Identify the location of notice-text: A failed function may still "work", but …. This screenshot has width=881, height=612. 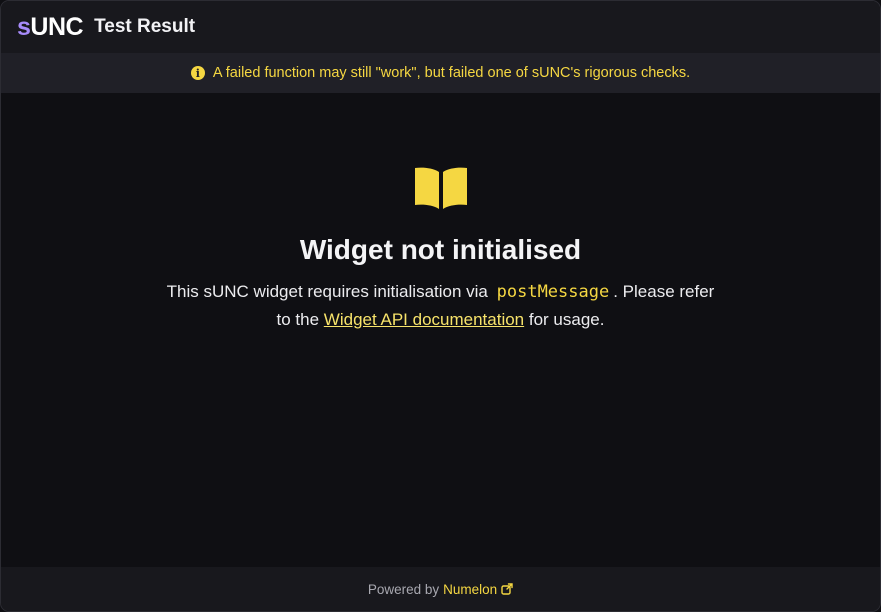
(451, 73).